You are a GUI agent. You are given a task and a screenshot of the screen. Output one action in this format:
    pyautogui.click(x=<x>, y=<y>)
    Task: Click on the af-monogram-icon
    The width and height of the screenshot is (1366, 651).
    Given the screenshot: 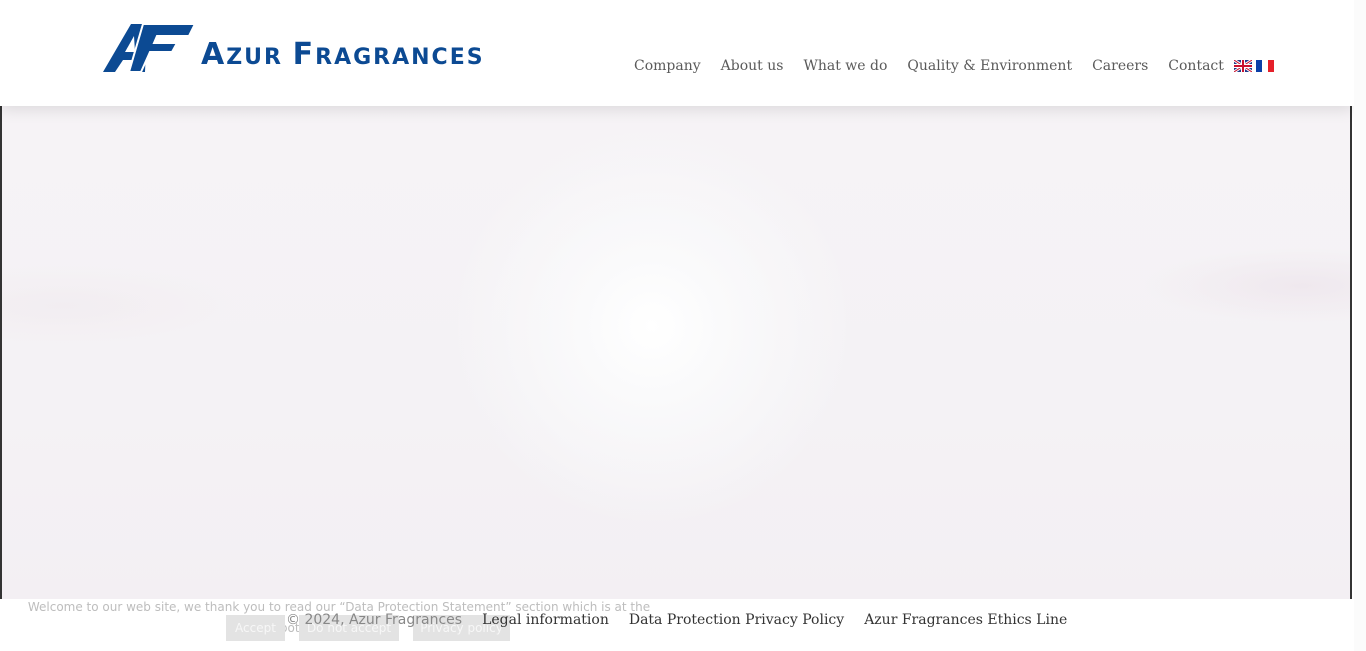 What is the action you would take?
    pyautogui.click(x=149, y=47)
    